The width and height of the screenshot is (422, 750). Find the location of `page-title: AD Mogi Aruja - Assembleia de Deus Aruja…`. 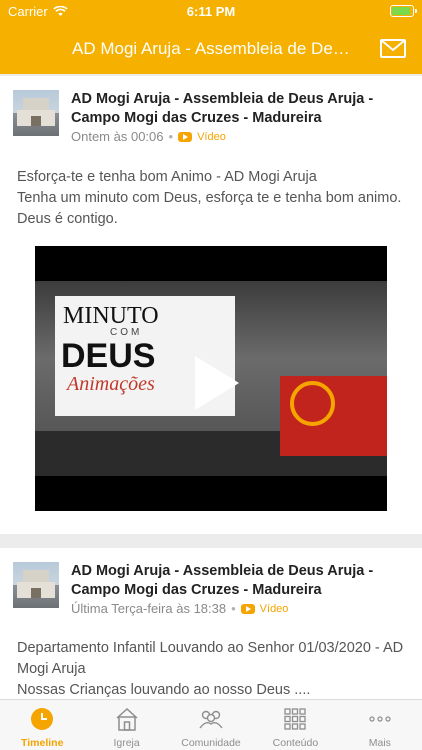

page-title: AD Mogi Aruja - Assembleia de Deus Aruja… is located at coordinates (214, 48).